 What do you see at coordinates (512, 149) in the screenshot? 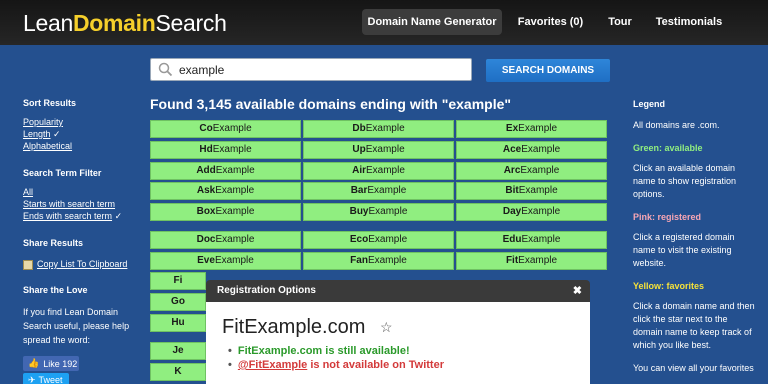
I see `domain-prefix: Ace` at bounding box center [512, 149].